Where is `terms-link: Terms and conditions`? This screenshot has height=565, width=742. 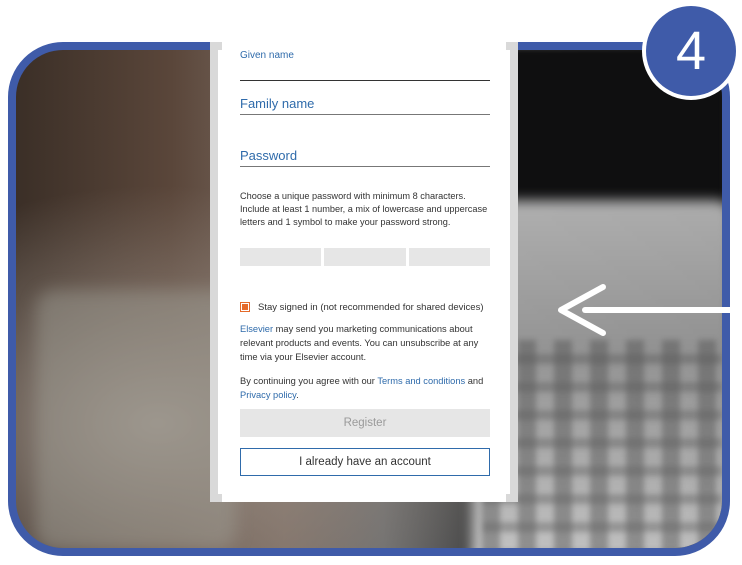 terms-link: Terms and conditions is located at coordinates (421, 381).